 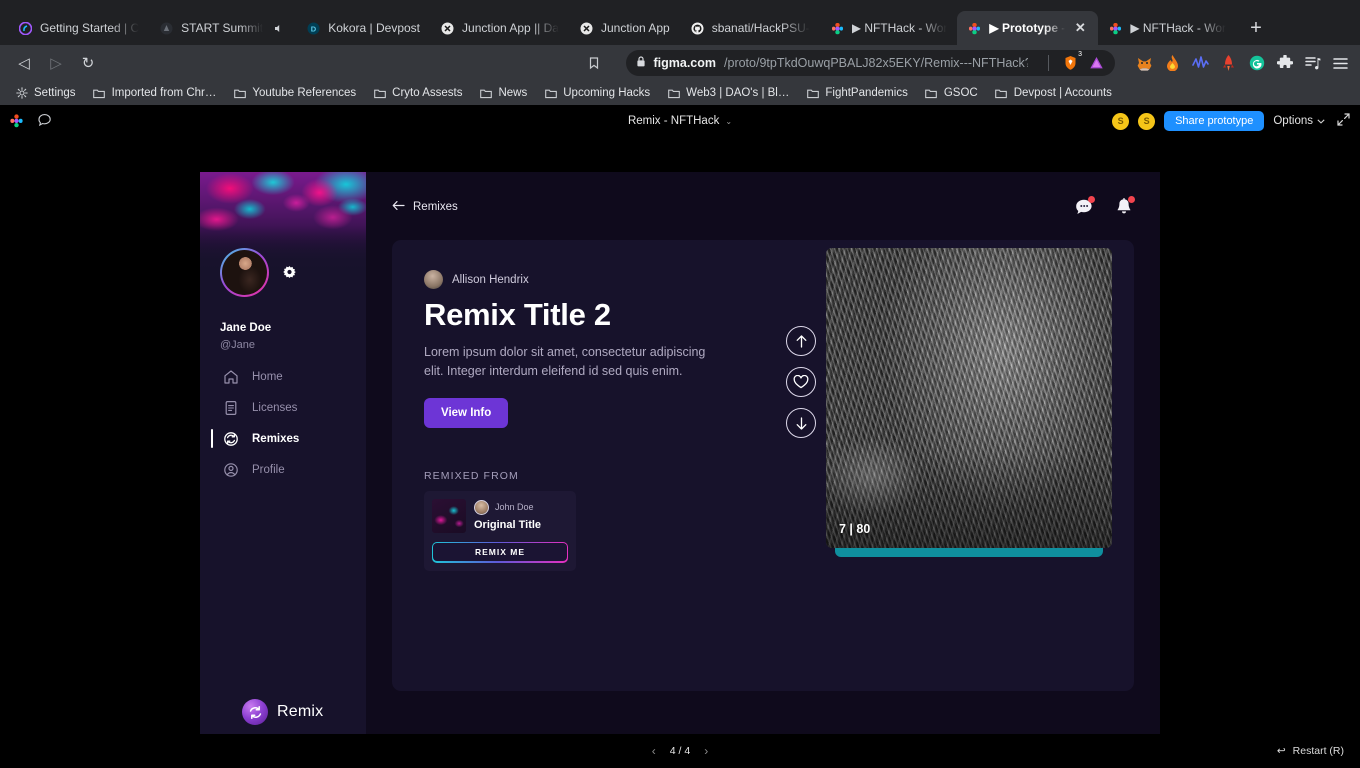 What do you see at coordinates (510, 28) in the screenshot?
I see `tab-title: Junction App || Da` at bounding box center [510, 28].